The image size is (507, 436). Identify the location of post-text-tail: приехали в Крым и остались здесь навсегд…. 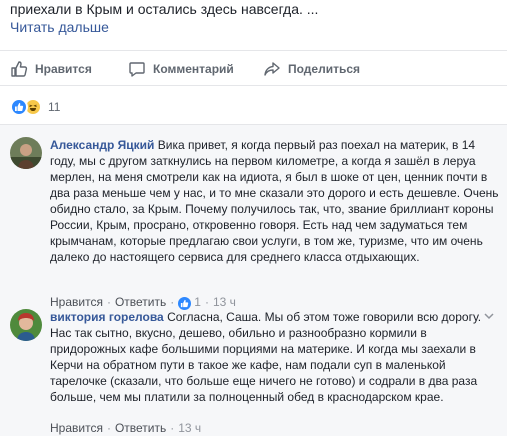
(255, 18).